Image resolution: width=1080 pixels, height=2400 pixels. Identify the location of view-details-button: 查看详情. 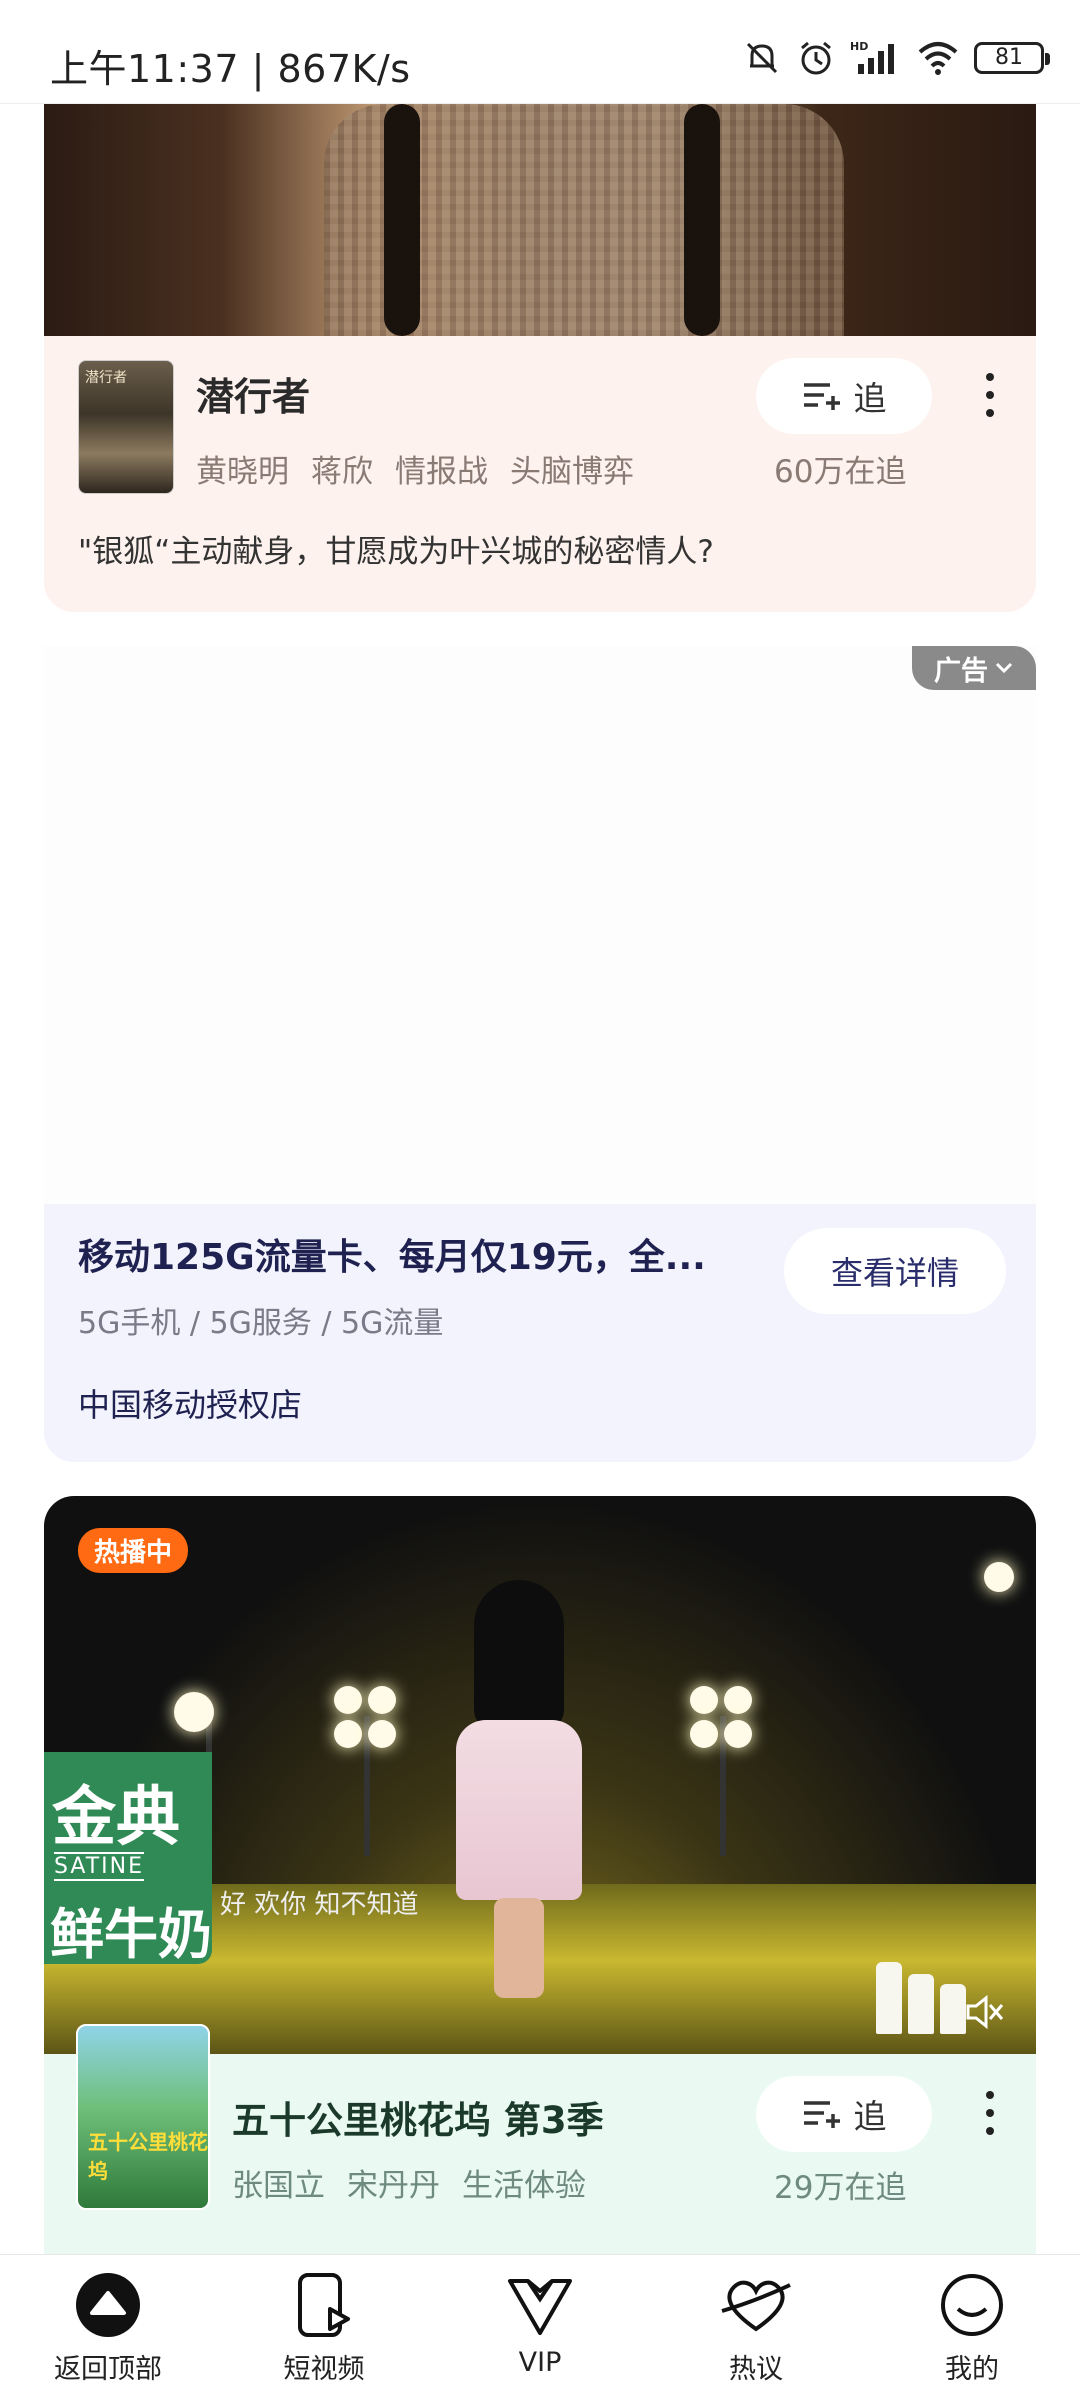
(895, 1271).